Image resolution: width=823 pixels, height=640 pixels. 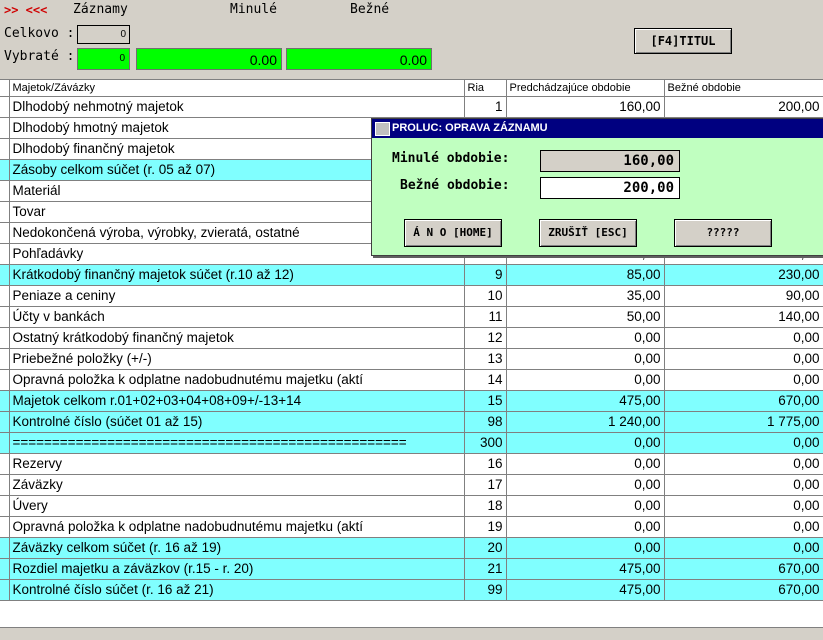 I want to click on table-row: Účty v bankách 11 50,00 140,00, so click(x=411, y=317).